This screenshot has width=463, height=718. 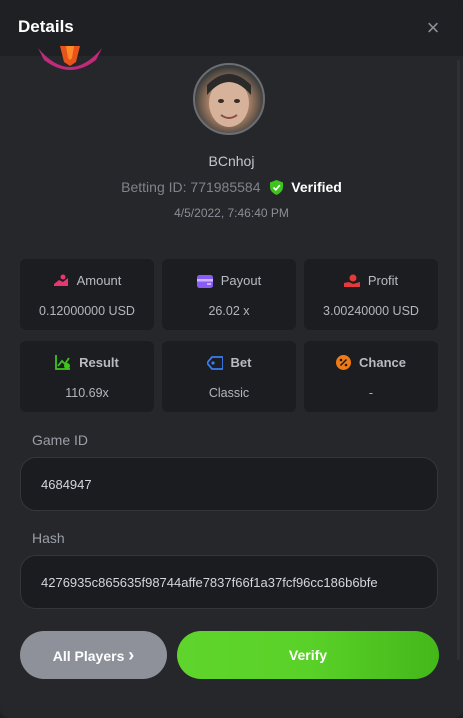 I want to click on stat-value: 110.69x, so click(x=87, y=393).